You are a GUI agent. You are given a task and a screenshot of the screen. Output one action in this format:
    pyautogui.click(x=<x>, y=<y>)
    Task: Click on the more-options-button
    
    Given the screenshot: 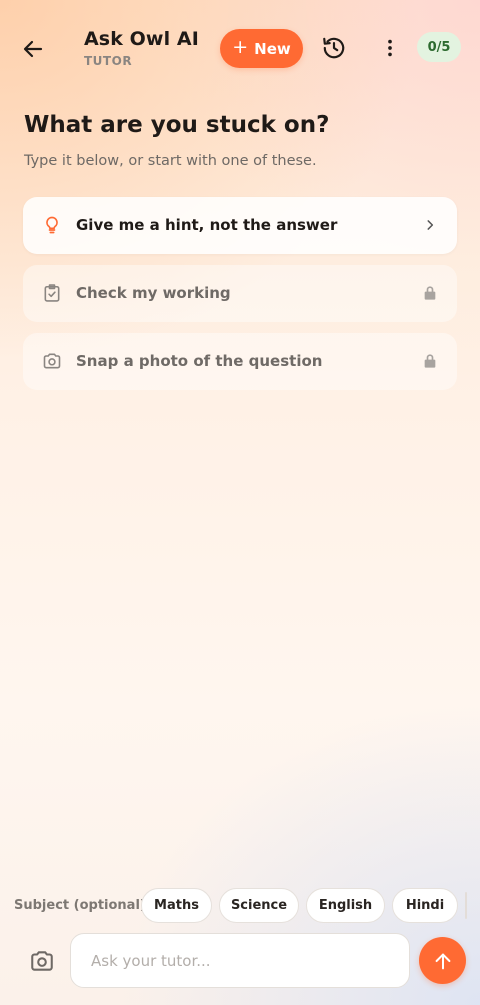 What is the action you would take?
    pyautogui.click(x=390, y=48)
    